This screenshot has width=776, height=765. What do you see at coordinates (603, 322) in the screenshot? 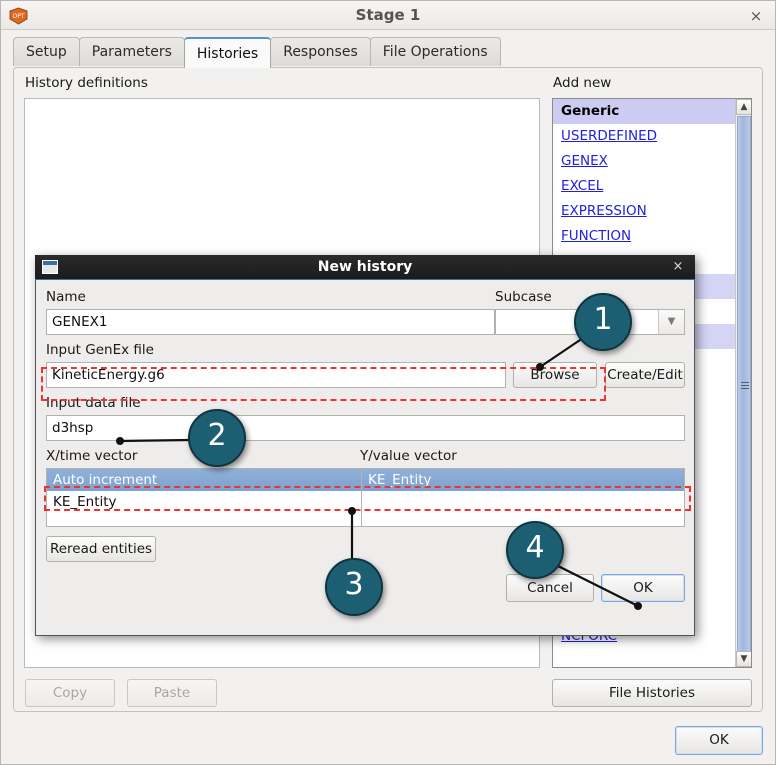
I see `callout-1: 1` at bounding box center [603, 322].